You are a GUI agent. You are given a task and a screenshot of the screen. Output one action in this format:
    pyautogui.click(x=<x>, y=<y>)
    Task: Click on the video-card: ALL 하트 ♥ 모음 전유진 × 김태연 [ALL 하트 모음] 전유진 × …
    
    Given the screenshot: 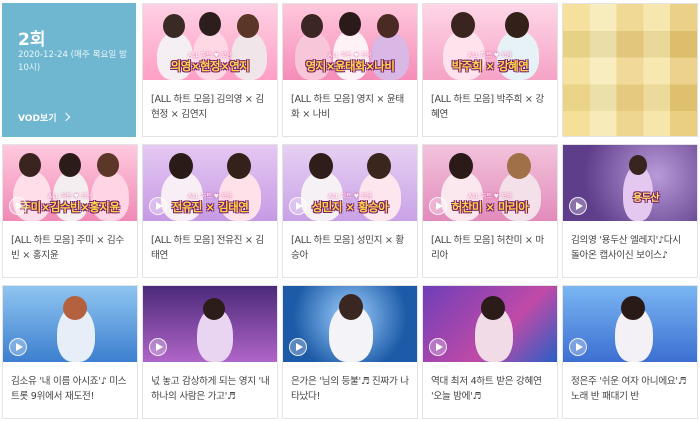 What is the action you would take?
    pyautogui.click(x=210, y=211)
    